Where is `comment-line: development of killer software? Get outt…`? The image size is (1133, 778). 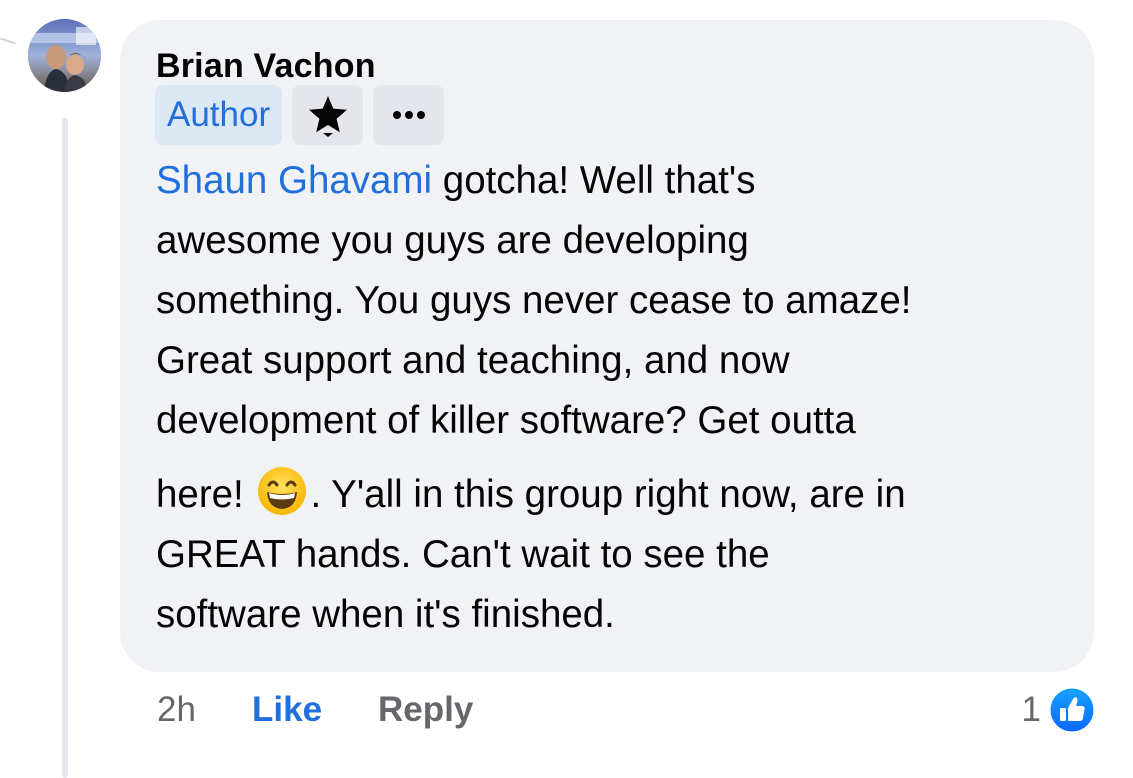
comment-line: development of killer software? Get outt… is located at coordinates (506, 420).